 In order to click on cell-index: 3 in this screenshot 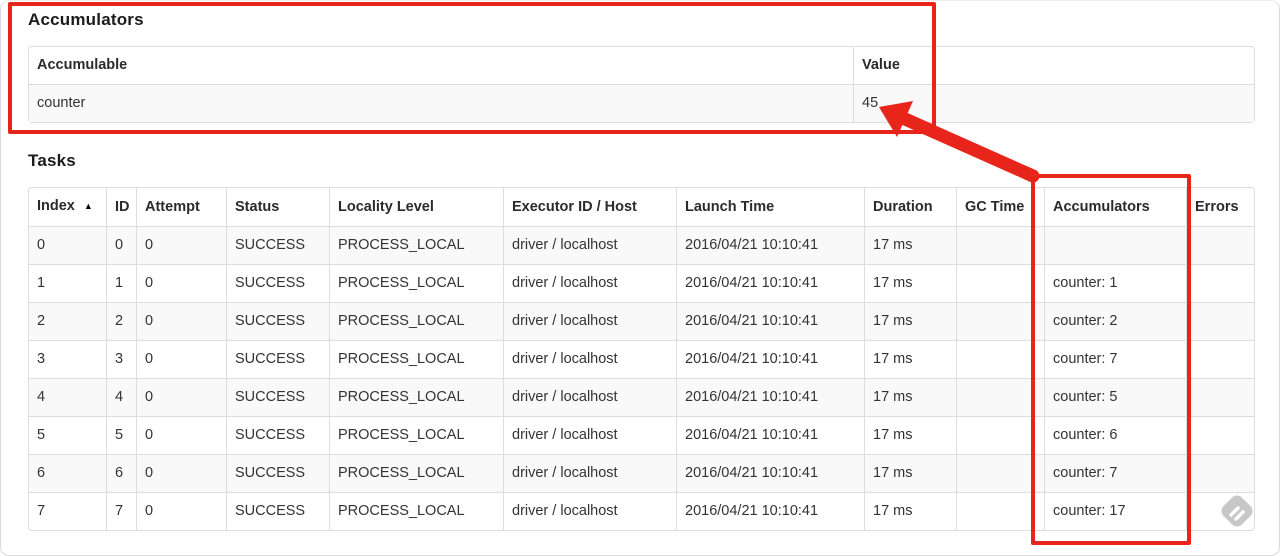, I will do `click(67, 359)`.